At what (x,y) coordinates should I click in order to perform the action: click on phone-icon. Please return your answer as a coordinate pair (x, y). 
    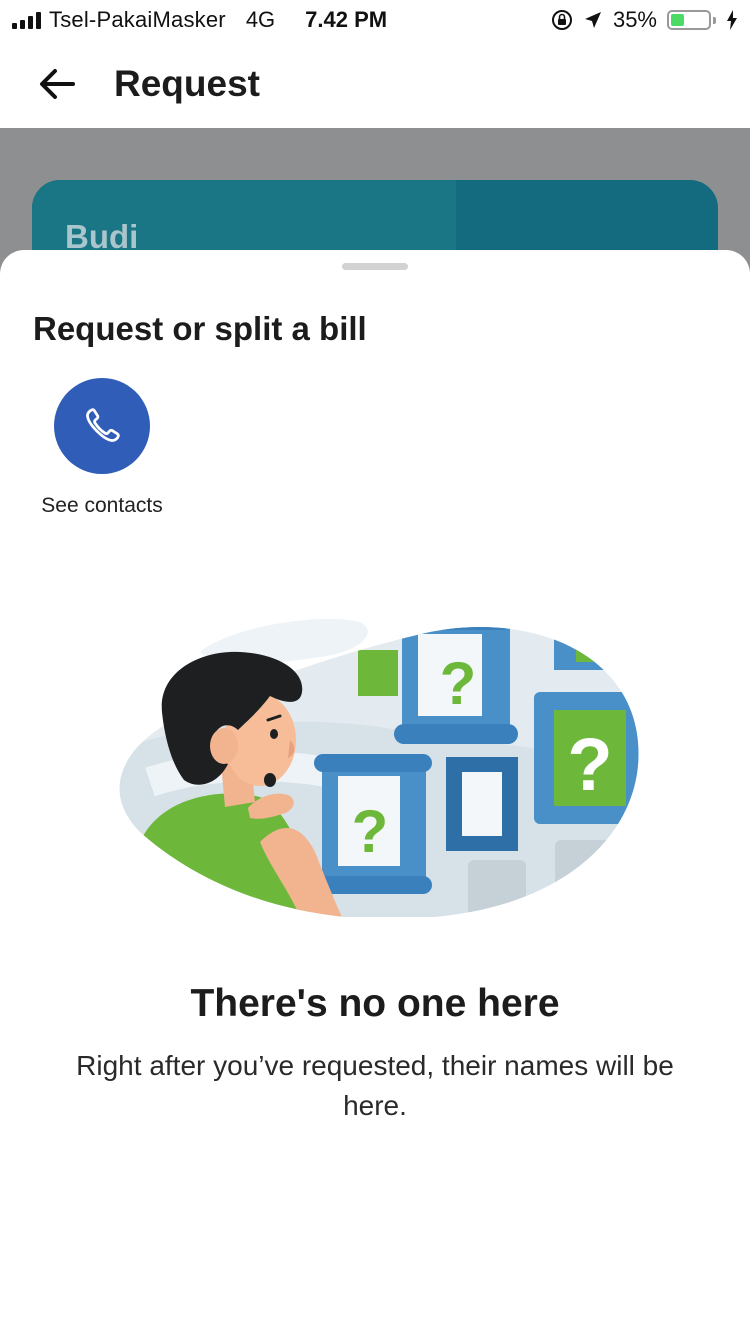
    Looking at the image, I should click on (103, 425).